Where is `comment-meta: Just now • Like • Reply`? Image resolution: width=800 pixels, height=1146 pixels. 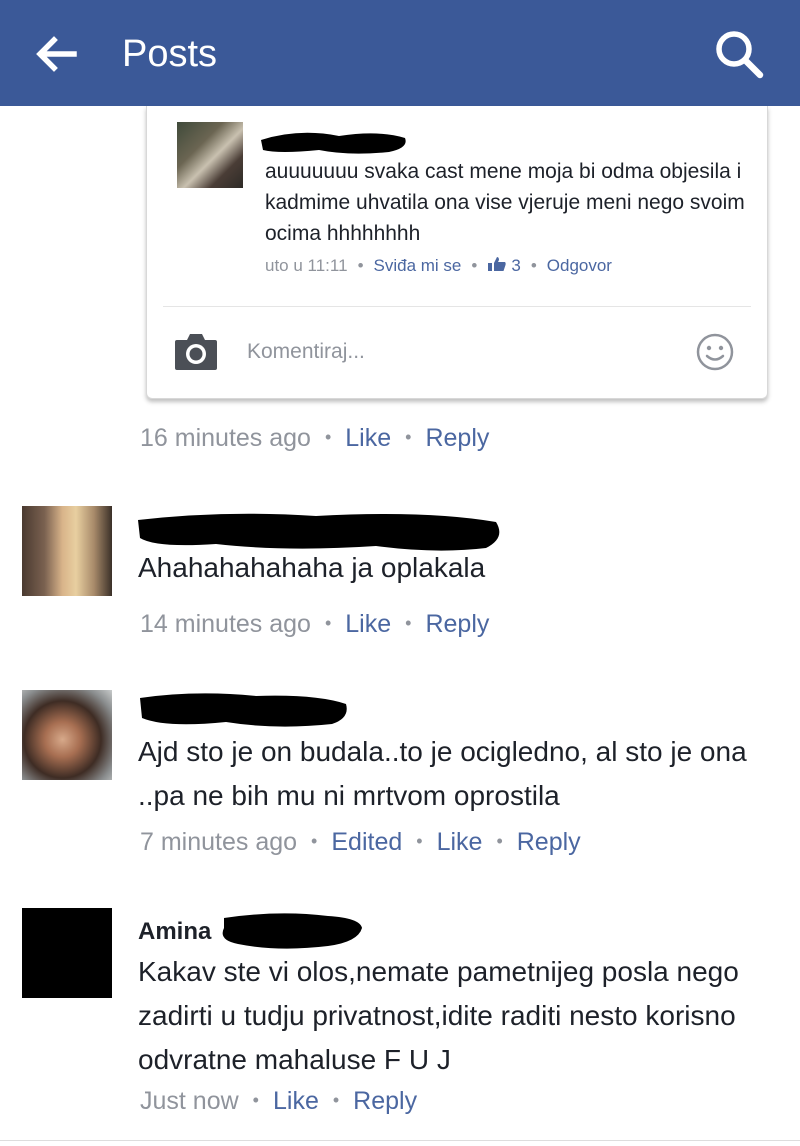
comment-meta: Just now • Like • Reply is located at coordinates (279, 1101).